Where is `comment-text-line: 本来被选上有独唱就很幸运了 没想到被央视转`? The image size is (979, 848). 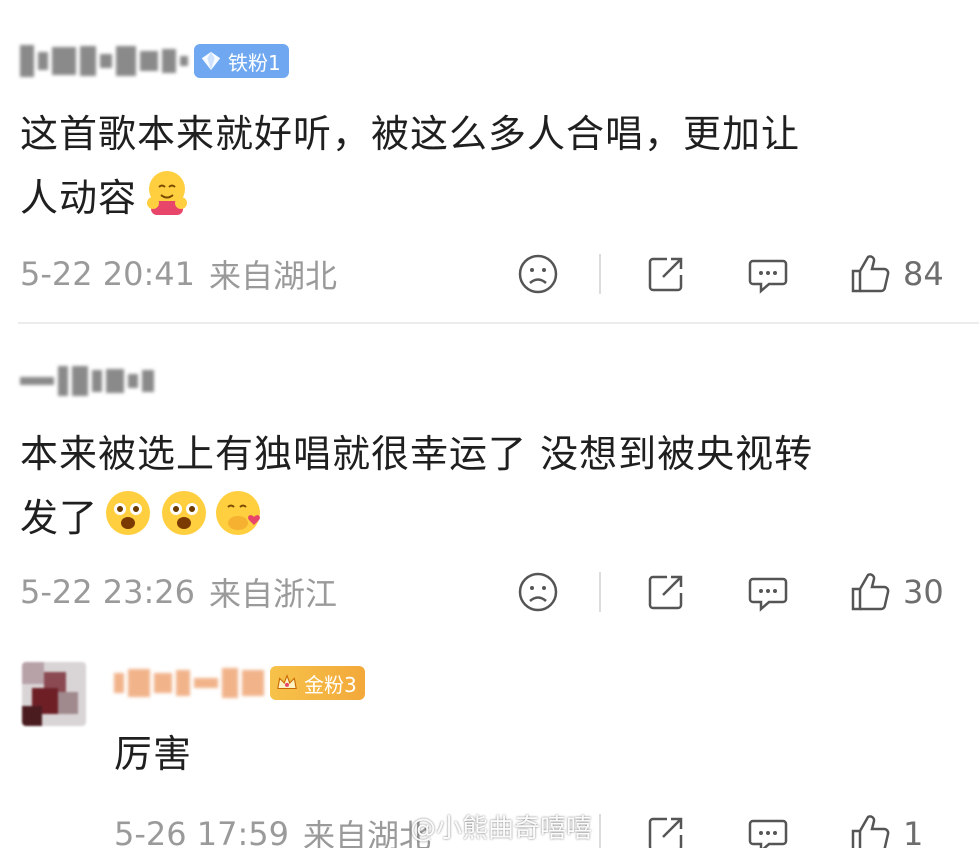 comment-text-line: 本来被选上有独唱就很幸运了 没想到被央视转 is located at coordinates (417, 454).